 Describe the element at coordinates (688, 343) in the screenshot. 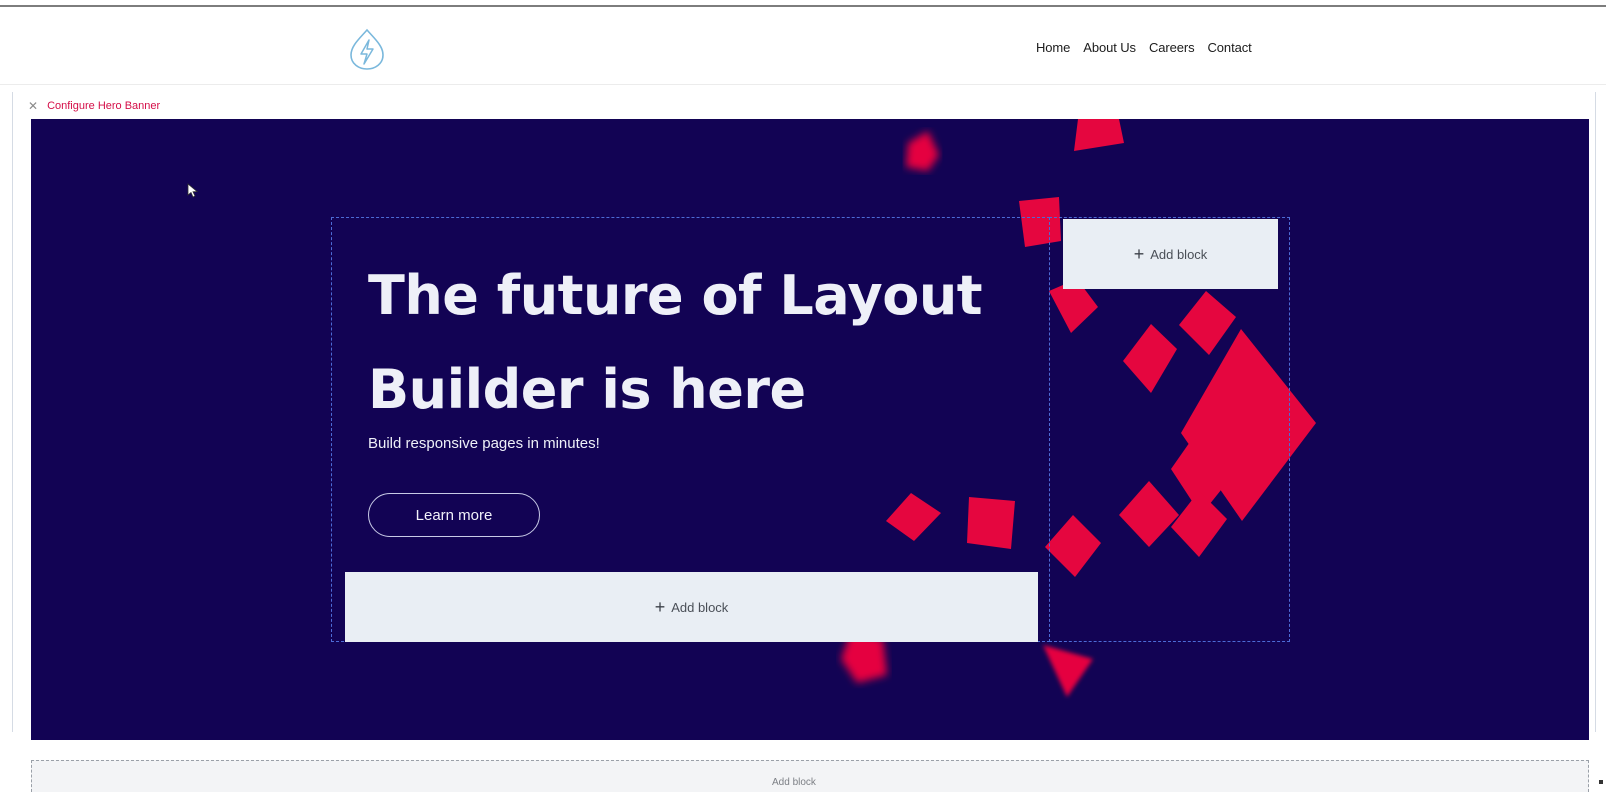

I see `hero-title: The future of Layout Builder is here` at that location.